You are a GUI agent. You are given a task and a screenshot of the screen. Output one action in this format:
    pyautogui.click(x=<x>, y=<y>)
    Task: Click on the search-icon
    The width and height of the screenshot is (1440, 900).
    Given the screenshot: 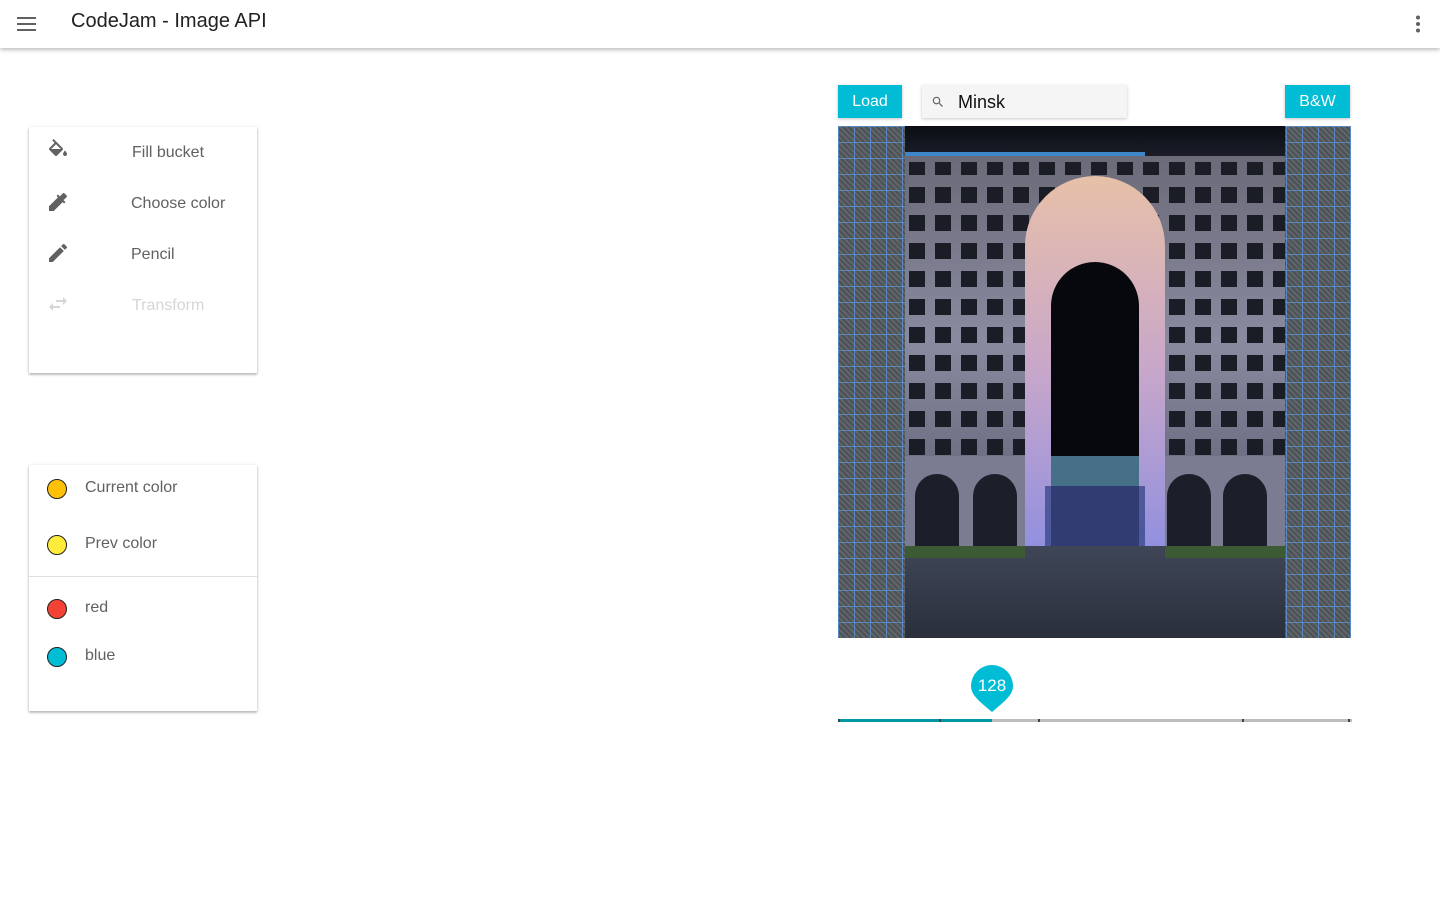 What is the action you would take?
    pyautogui.click(x=937, y=101)
    